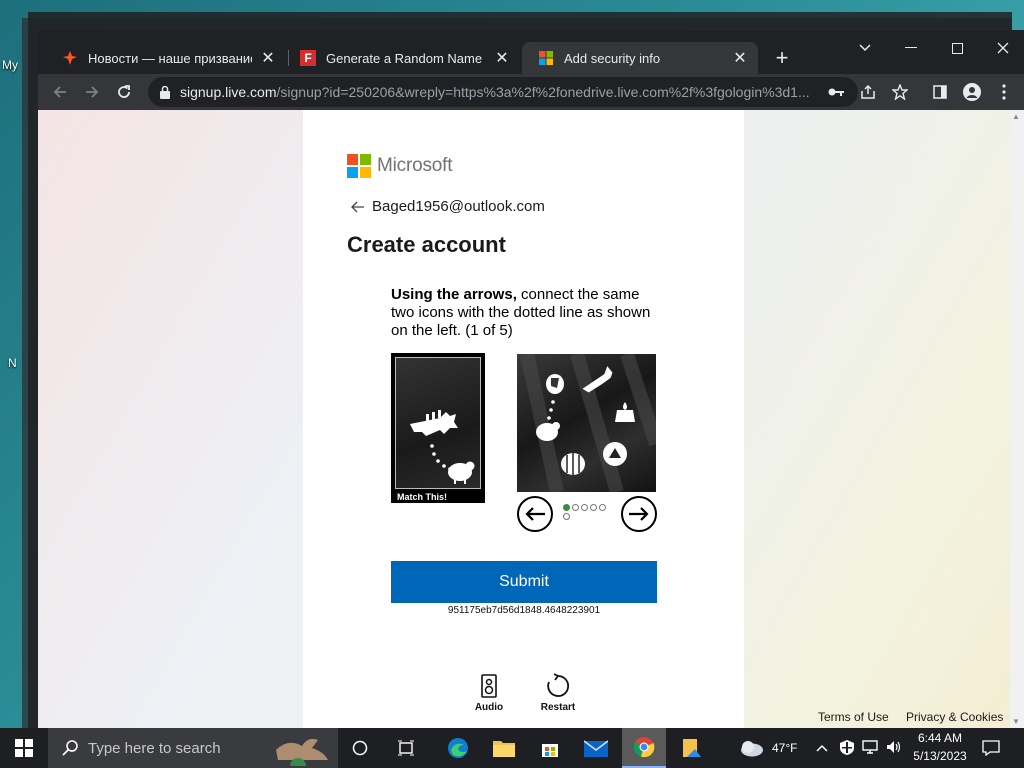  I want to click on tab-add-security-info: Add security info ✕, so click(640, 58).